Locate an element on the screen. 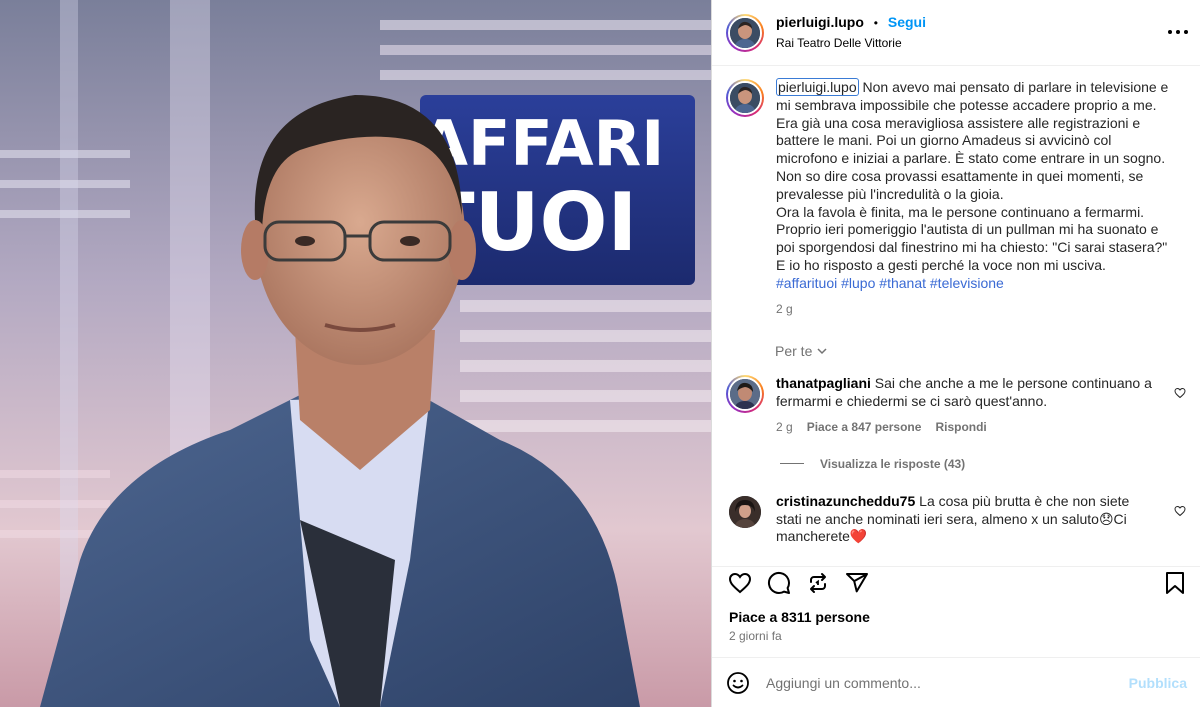  hashtag-televisione: #televisione is located at coordinates (967, 283).